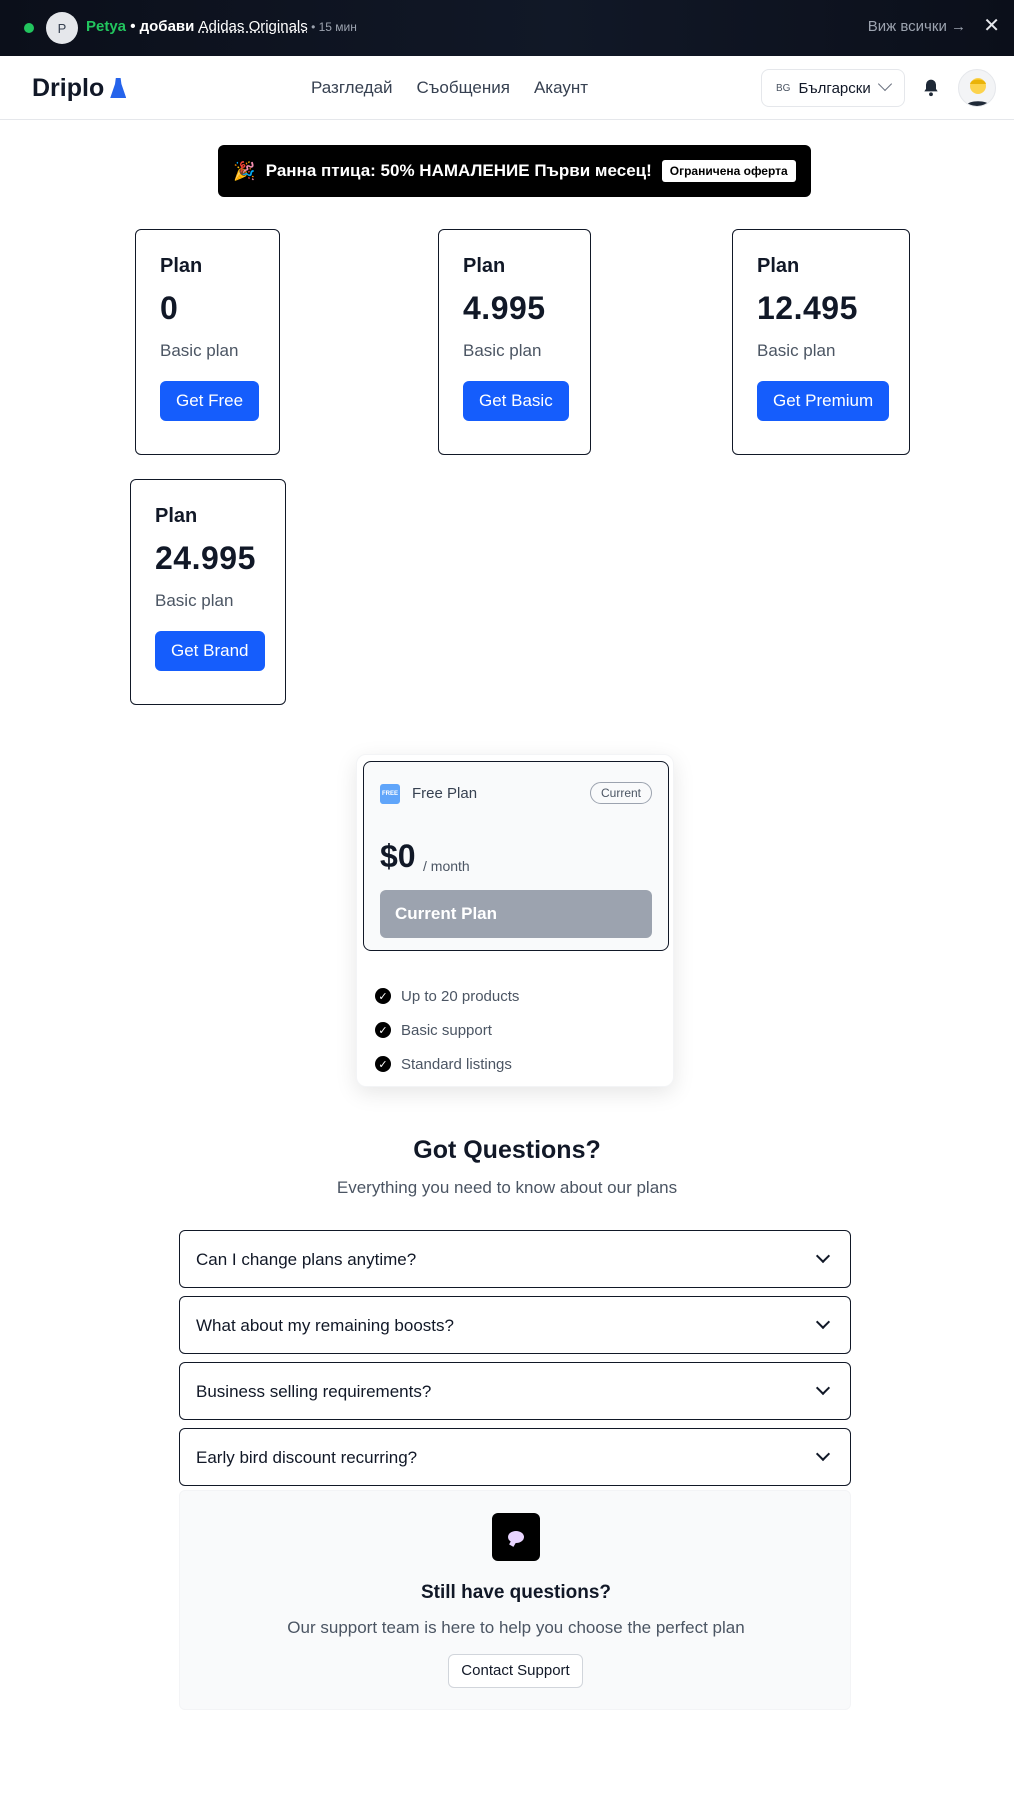  Describe the element at coordinates (504, 308) in the screenshot. I see `plan-price: 4.995` at that location.